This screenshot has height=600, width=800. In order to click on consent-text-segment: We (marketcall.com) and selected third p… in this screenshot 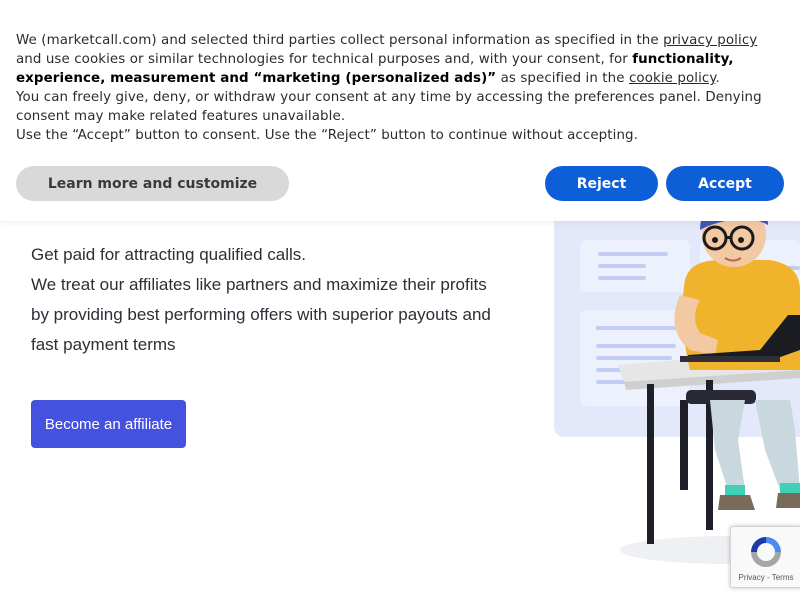, I will do `click(340, 40)`.